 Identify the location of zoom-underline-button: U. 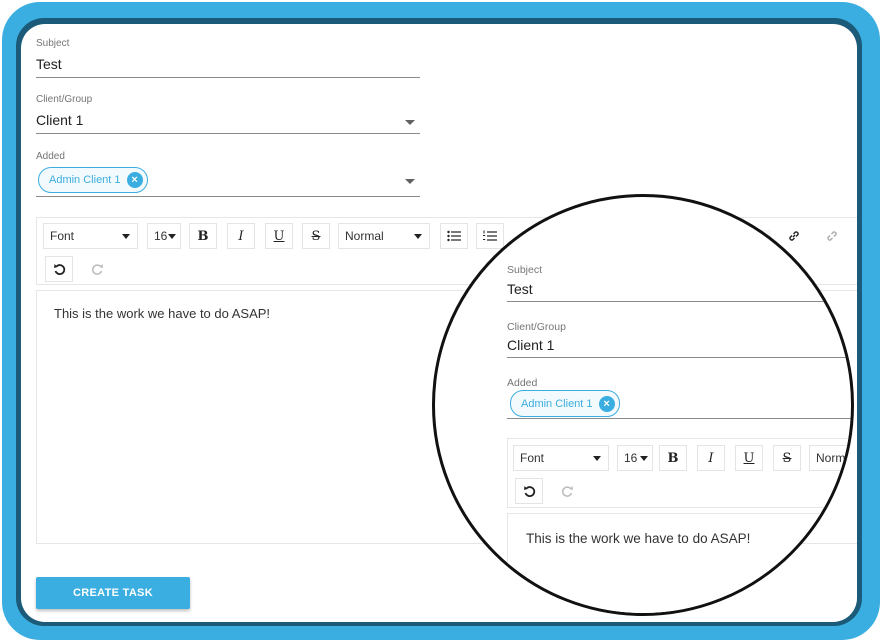
(749, 458).